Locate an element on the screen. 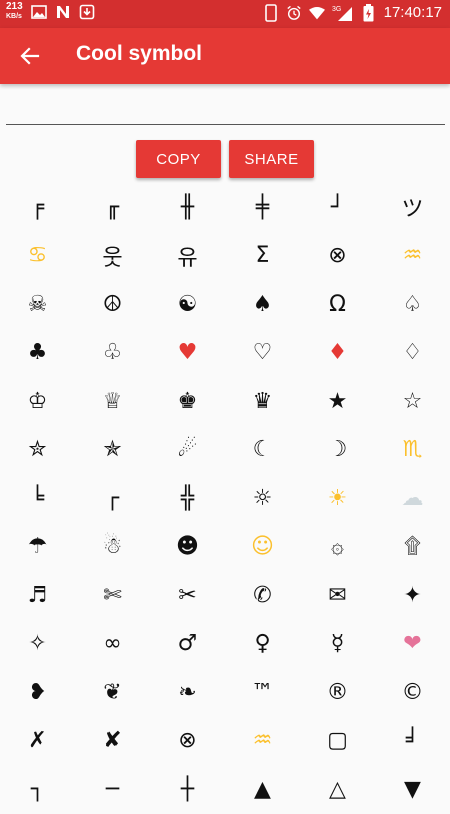 The image size is (450, 814). symbol-cell: ─ is located at coordinates (112, 789).